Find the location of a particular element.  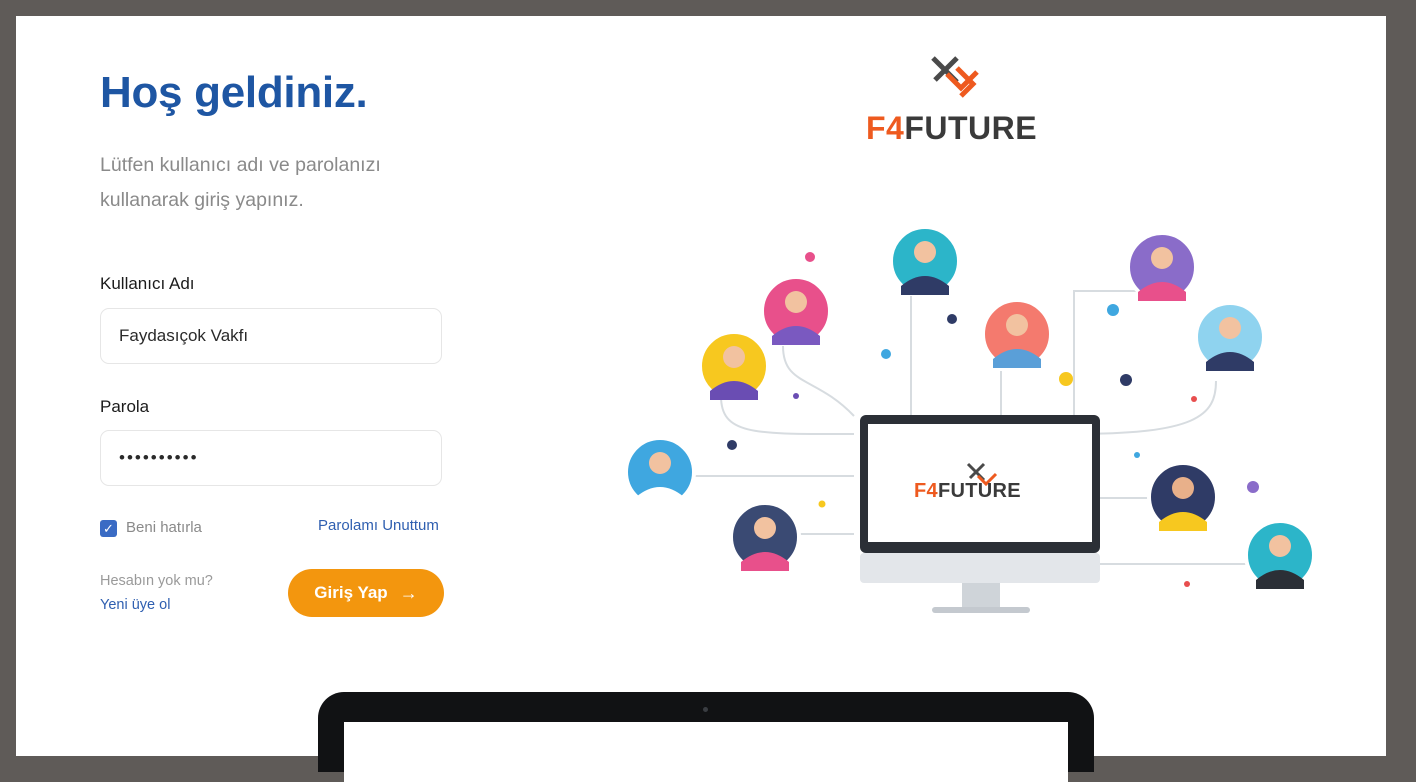

password-input is located at coordinates (271, 458).